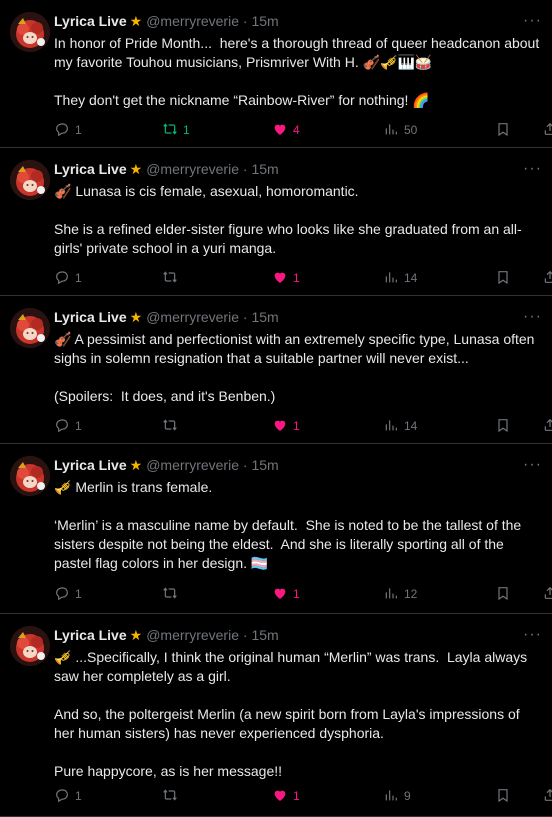  What do you see at coordinates (411, 594) in the screenshot?
I see `view-count: 12` at bounding box center [411, 594].